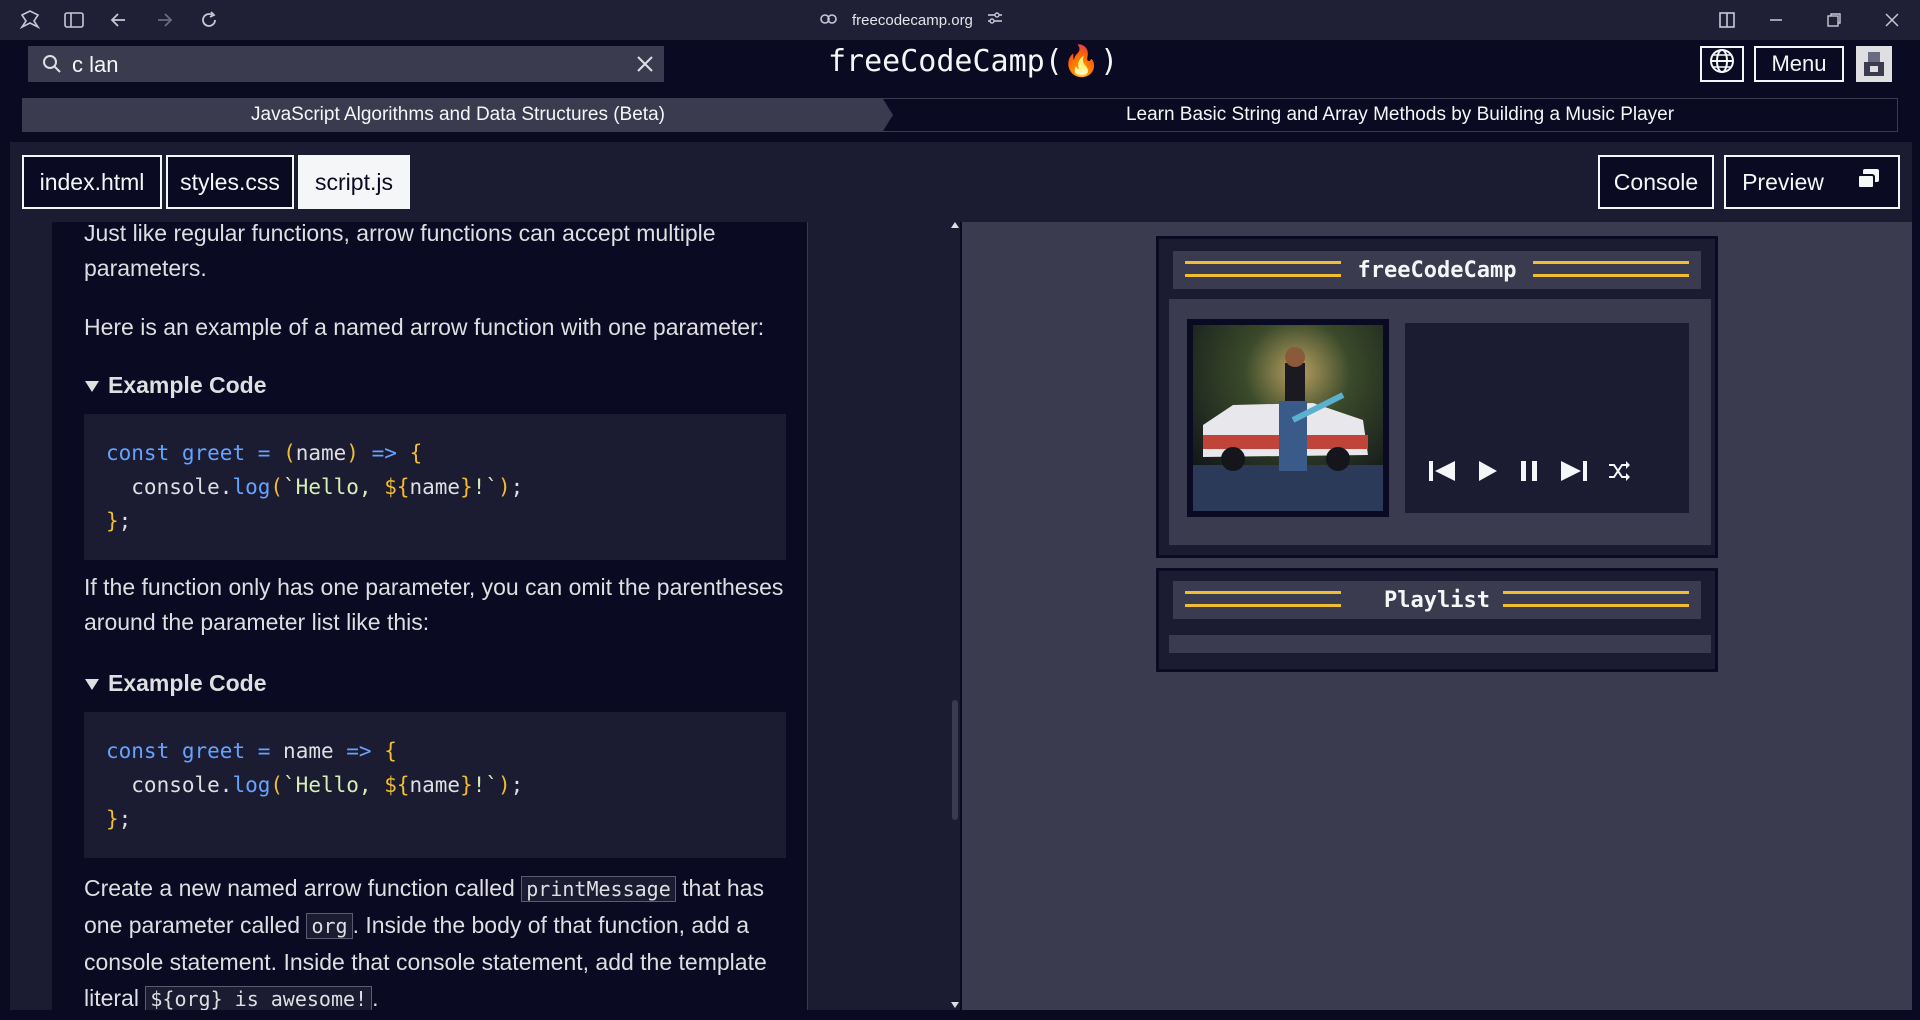 The image size is (1920, 1020). I want to click on music-player: freeCodeCamp, so click(1437, 397).